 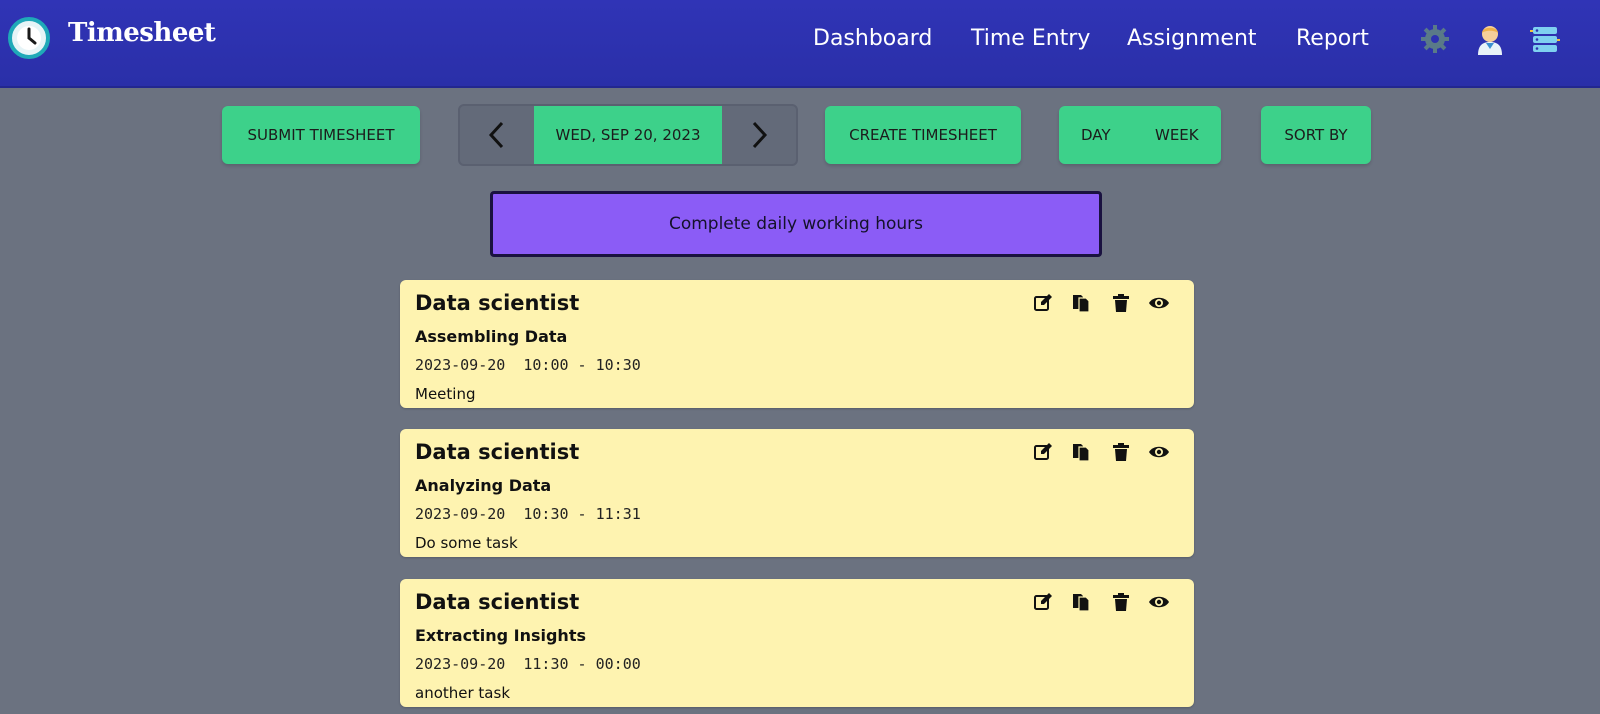 What do you see at coordinates (466, 543) in the screenshot?
I see `entry-note: Do some task` at bounding box center [466, 543].